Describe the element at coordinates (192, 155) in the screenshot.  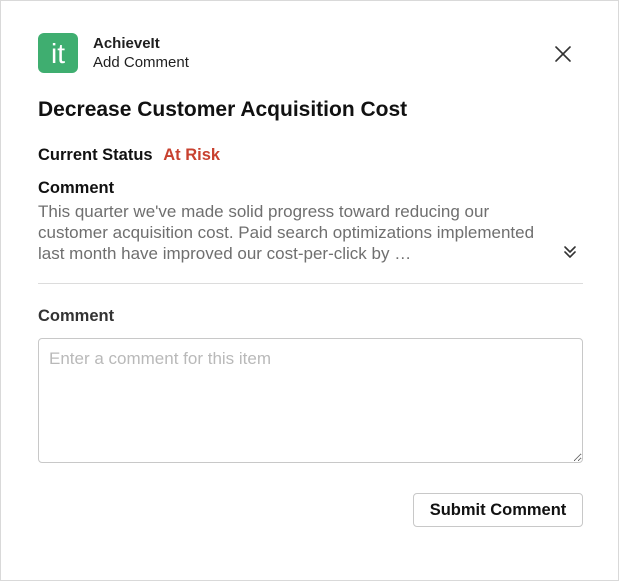
I see `status-badge: At Risk` at that location.